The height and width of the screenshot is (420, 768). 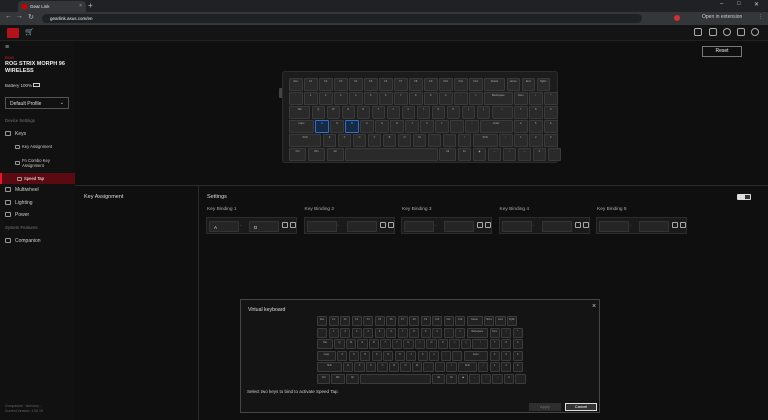 I want to click on key-a: A, so click(x=342, y=355).